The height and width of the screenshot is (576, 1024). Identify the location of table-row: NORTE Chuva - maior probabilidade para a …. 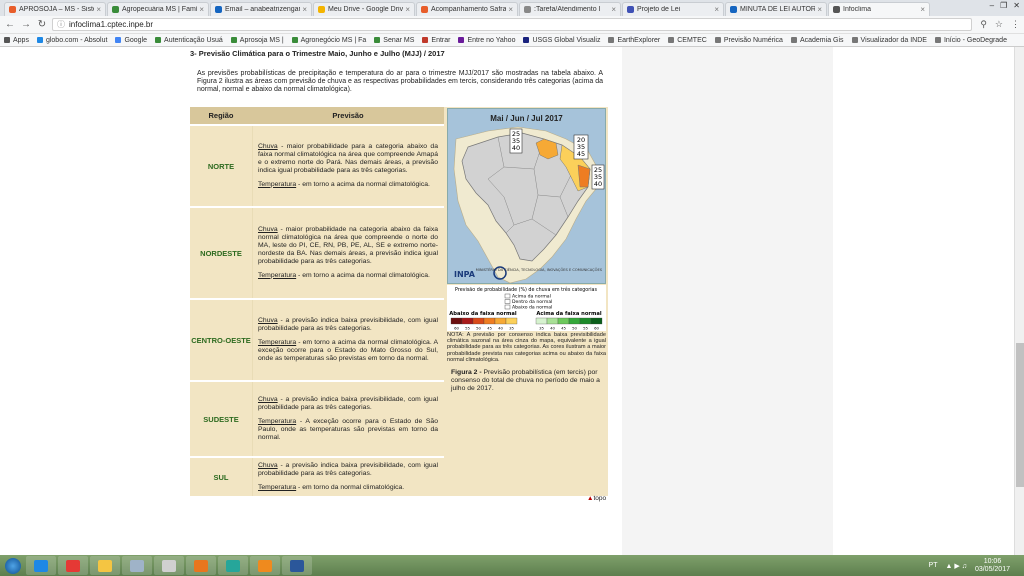
(317, 165).